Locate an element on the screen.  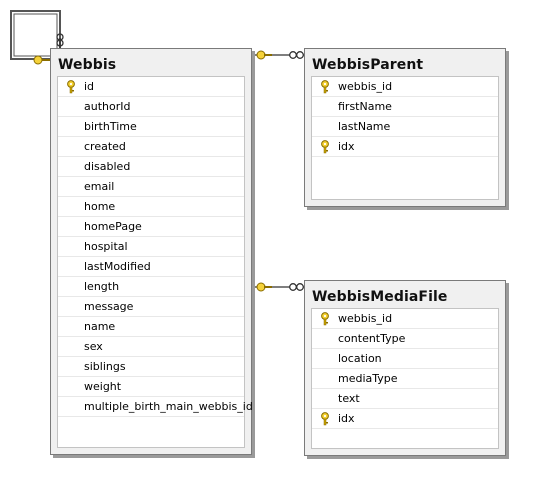
column-name: weight is located at coordinates (103, 386).